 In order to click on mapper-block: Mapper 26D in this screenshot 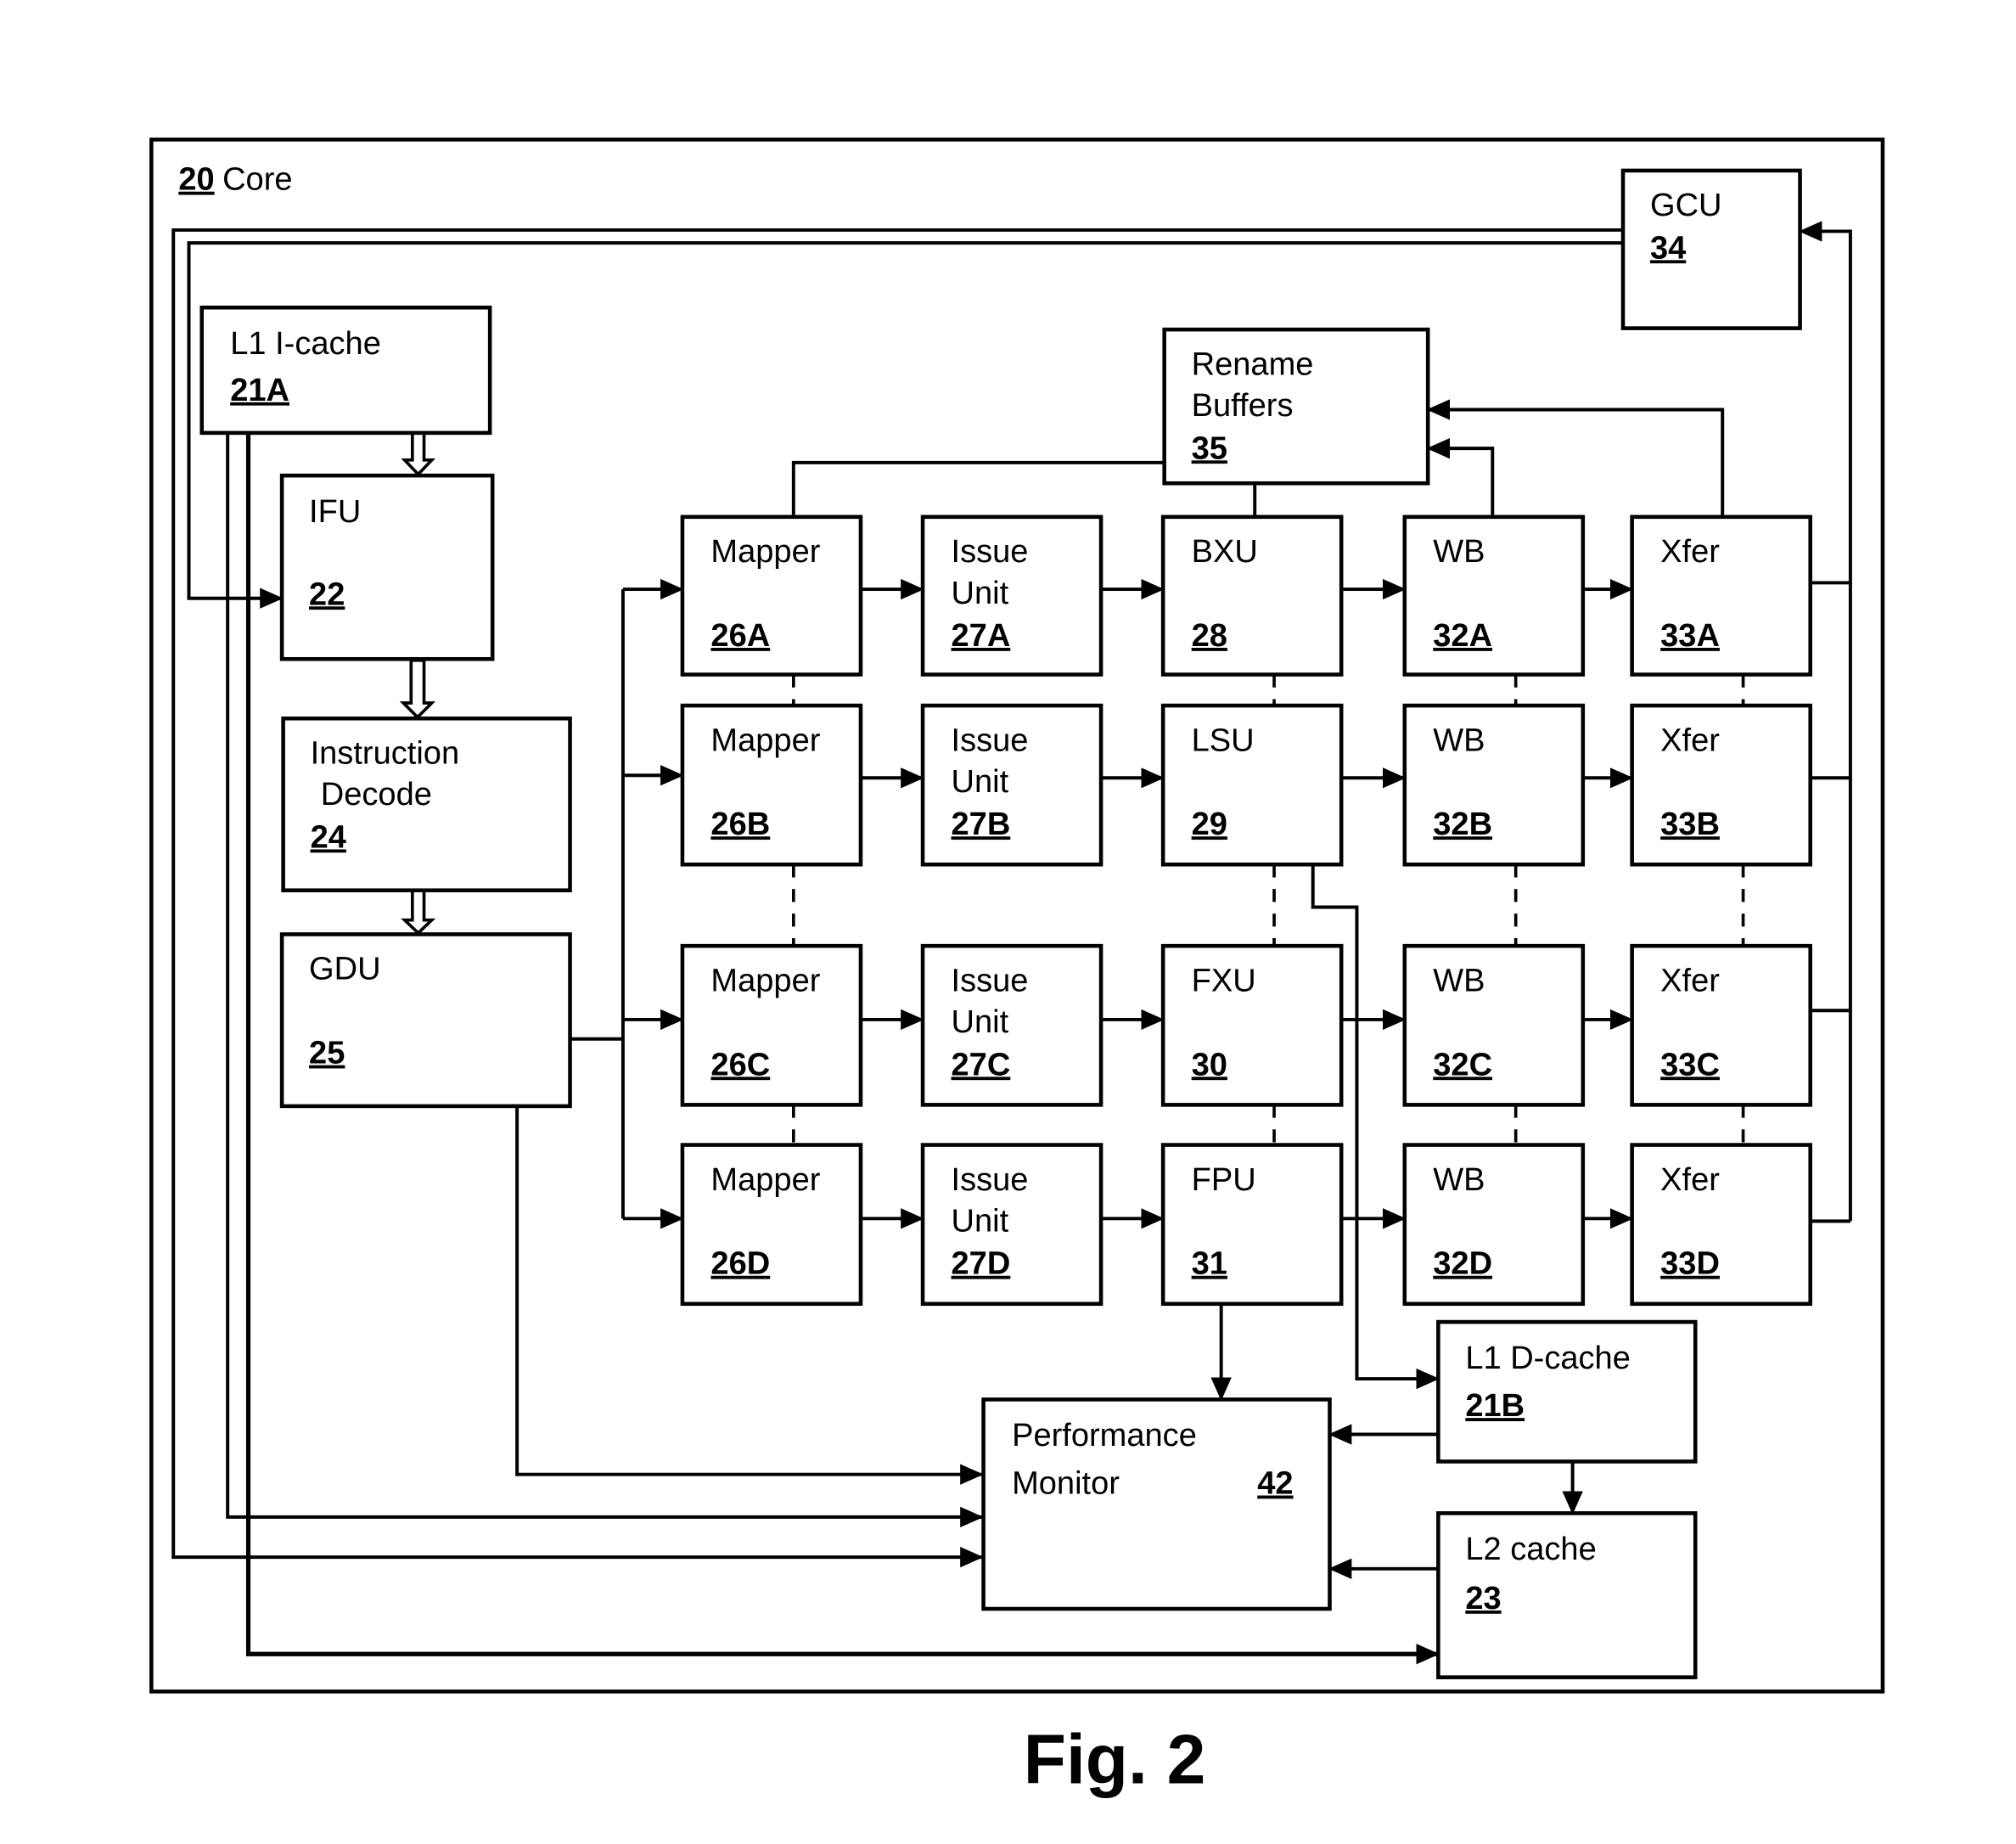, I will do `click(771, 1225)`.